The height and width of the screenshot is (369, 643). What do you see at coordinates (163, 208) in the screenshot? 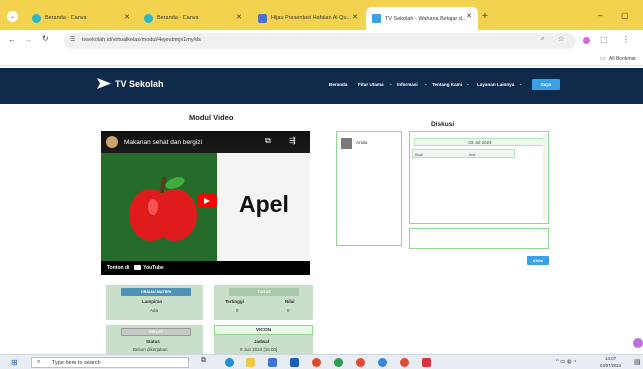
I see `apple-icon` at bounding box center [163, 208].